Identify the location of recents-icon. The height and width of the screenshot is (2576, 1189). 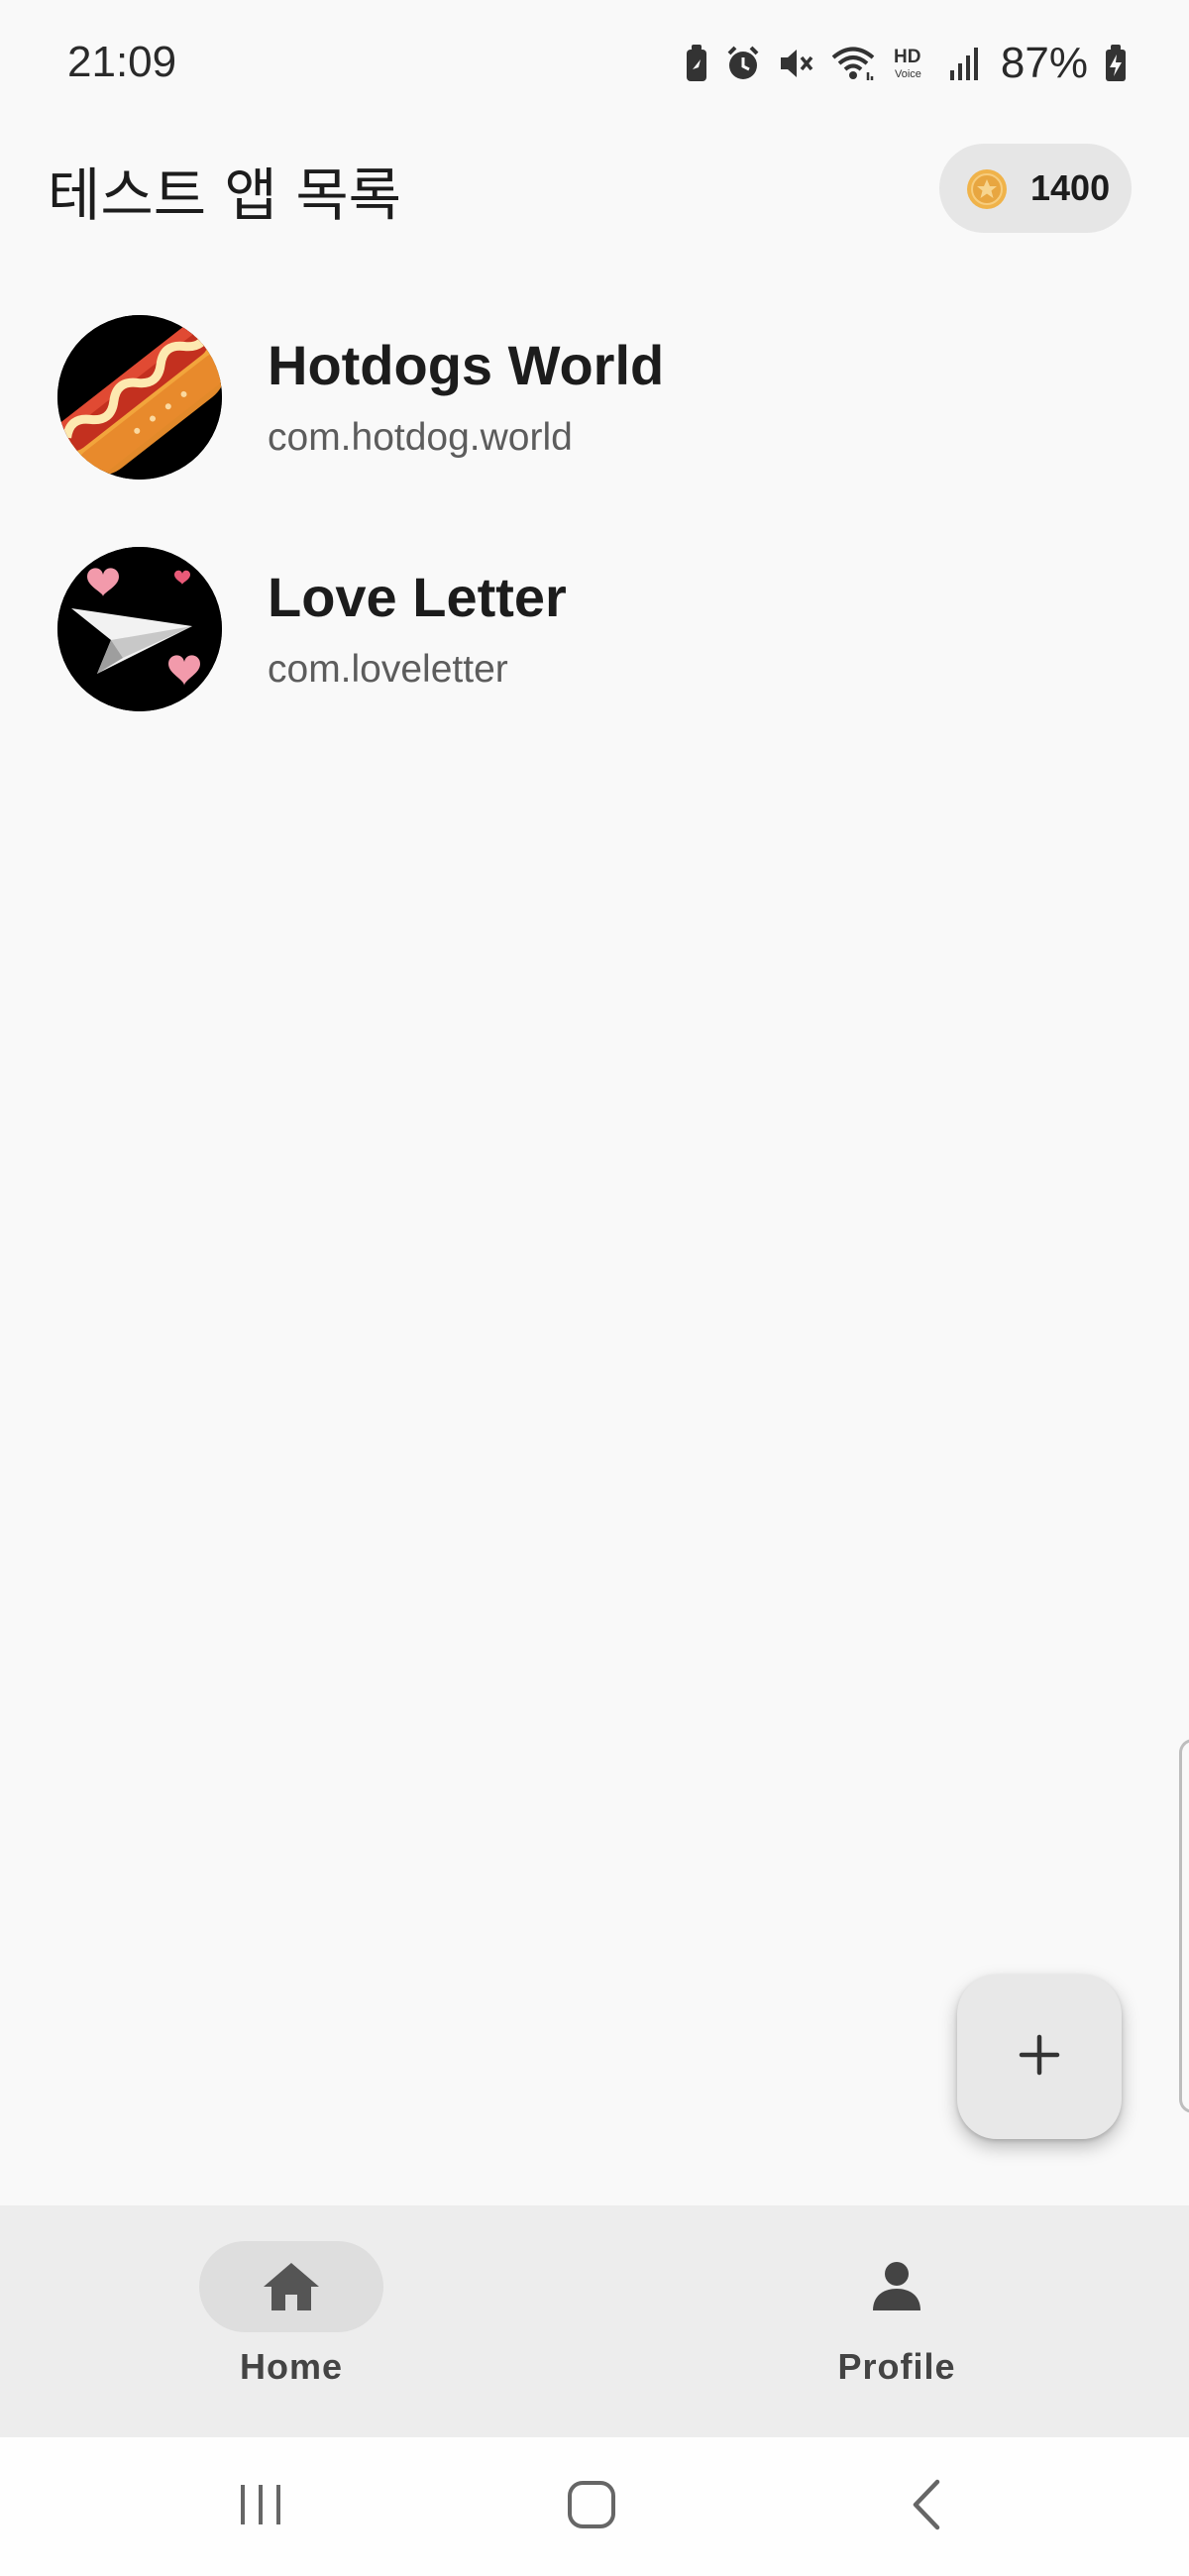
(260, 2507).